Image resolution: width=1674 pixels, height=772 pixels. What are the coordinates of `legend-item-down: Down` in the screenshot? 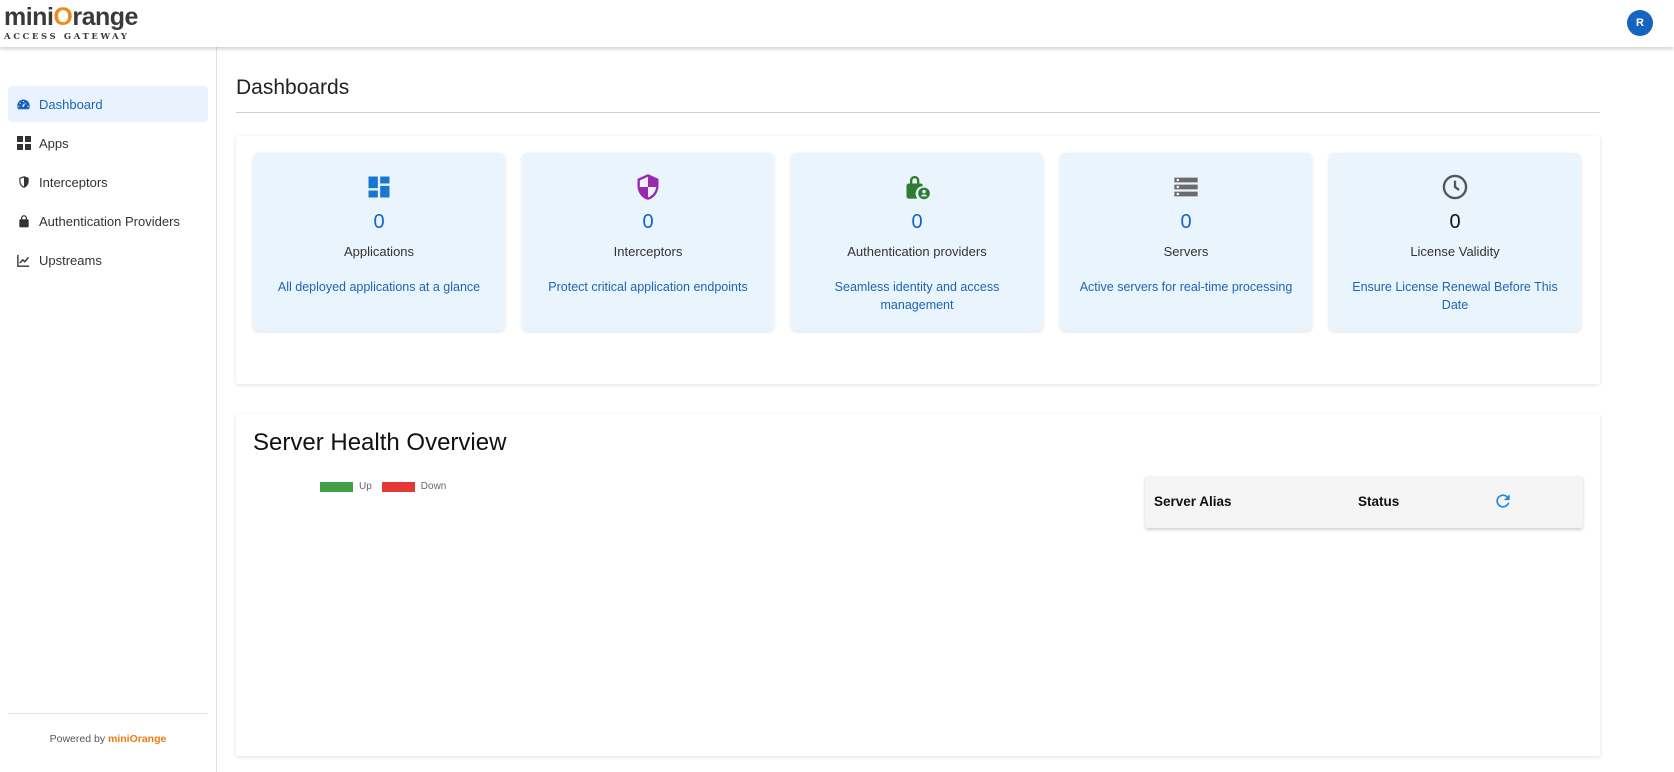 It's located at (414, 486).